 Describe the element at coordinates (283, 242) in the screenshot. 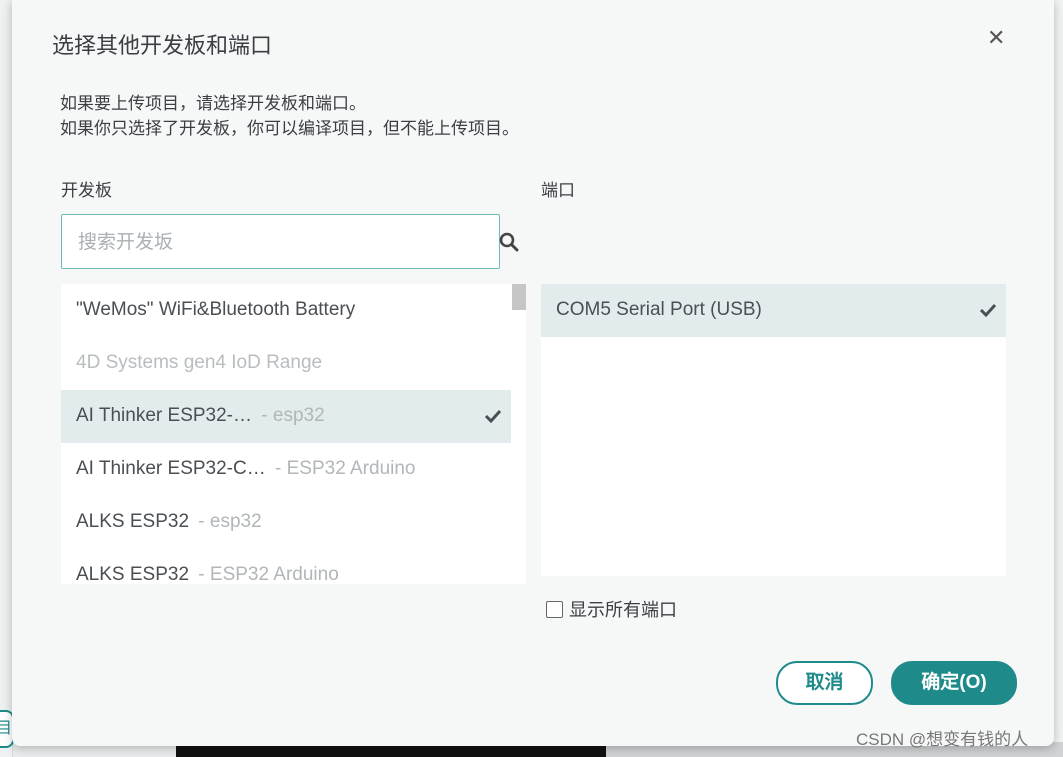

I see `board-search-input` at that location.